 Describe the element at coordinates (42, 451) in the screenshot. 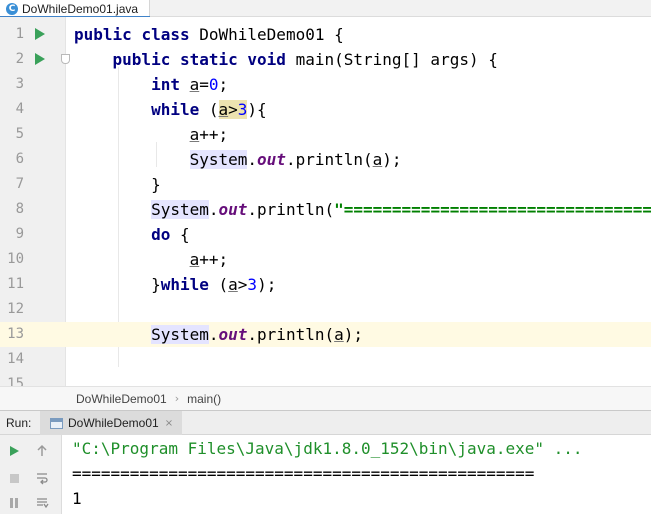

I see `scroll-up-icon` at that location.